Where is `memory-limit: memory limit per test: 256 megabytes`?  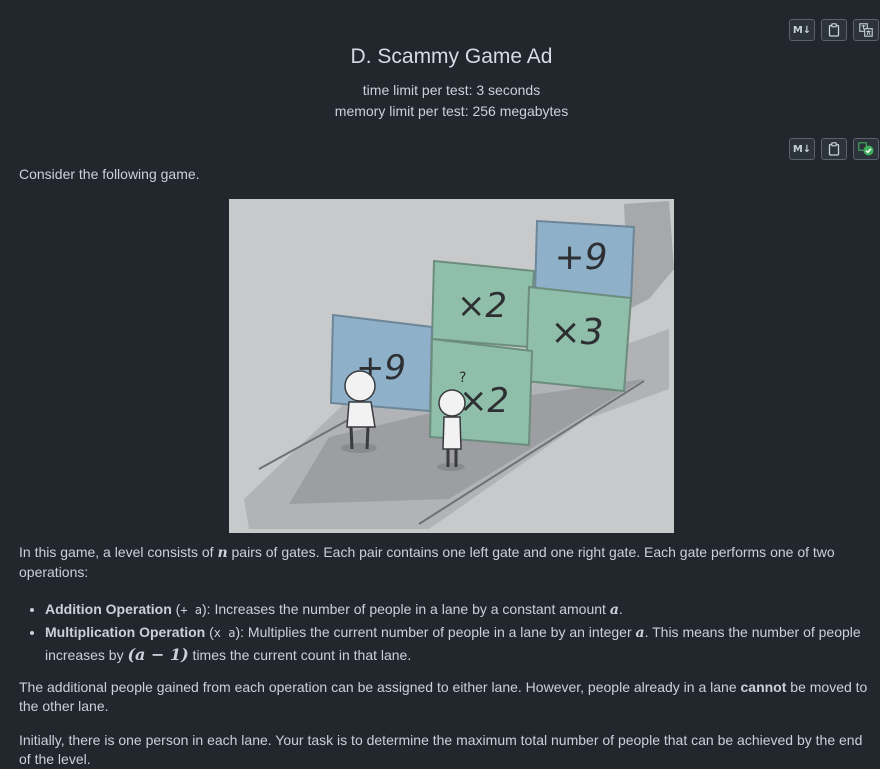 memory-limit: memory limit per test: 256 megabytes is located at coordinates (451, 111).